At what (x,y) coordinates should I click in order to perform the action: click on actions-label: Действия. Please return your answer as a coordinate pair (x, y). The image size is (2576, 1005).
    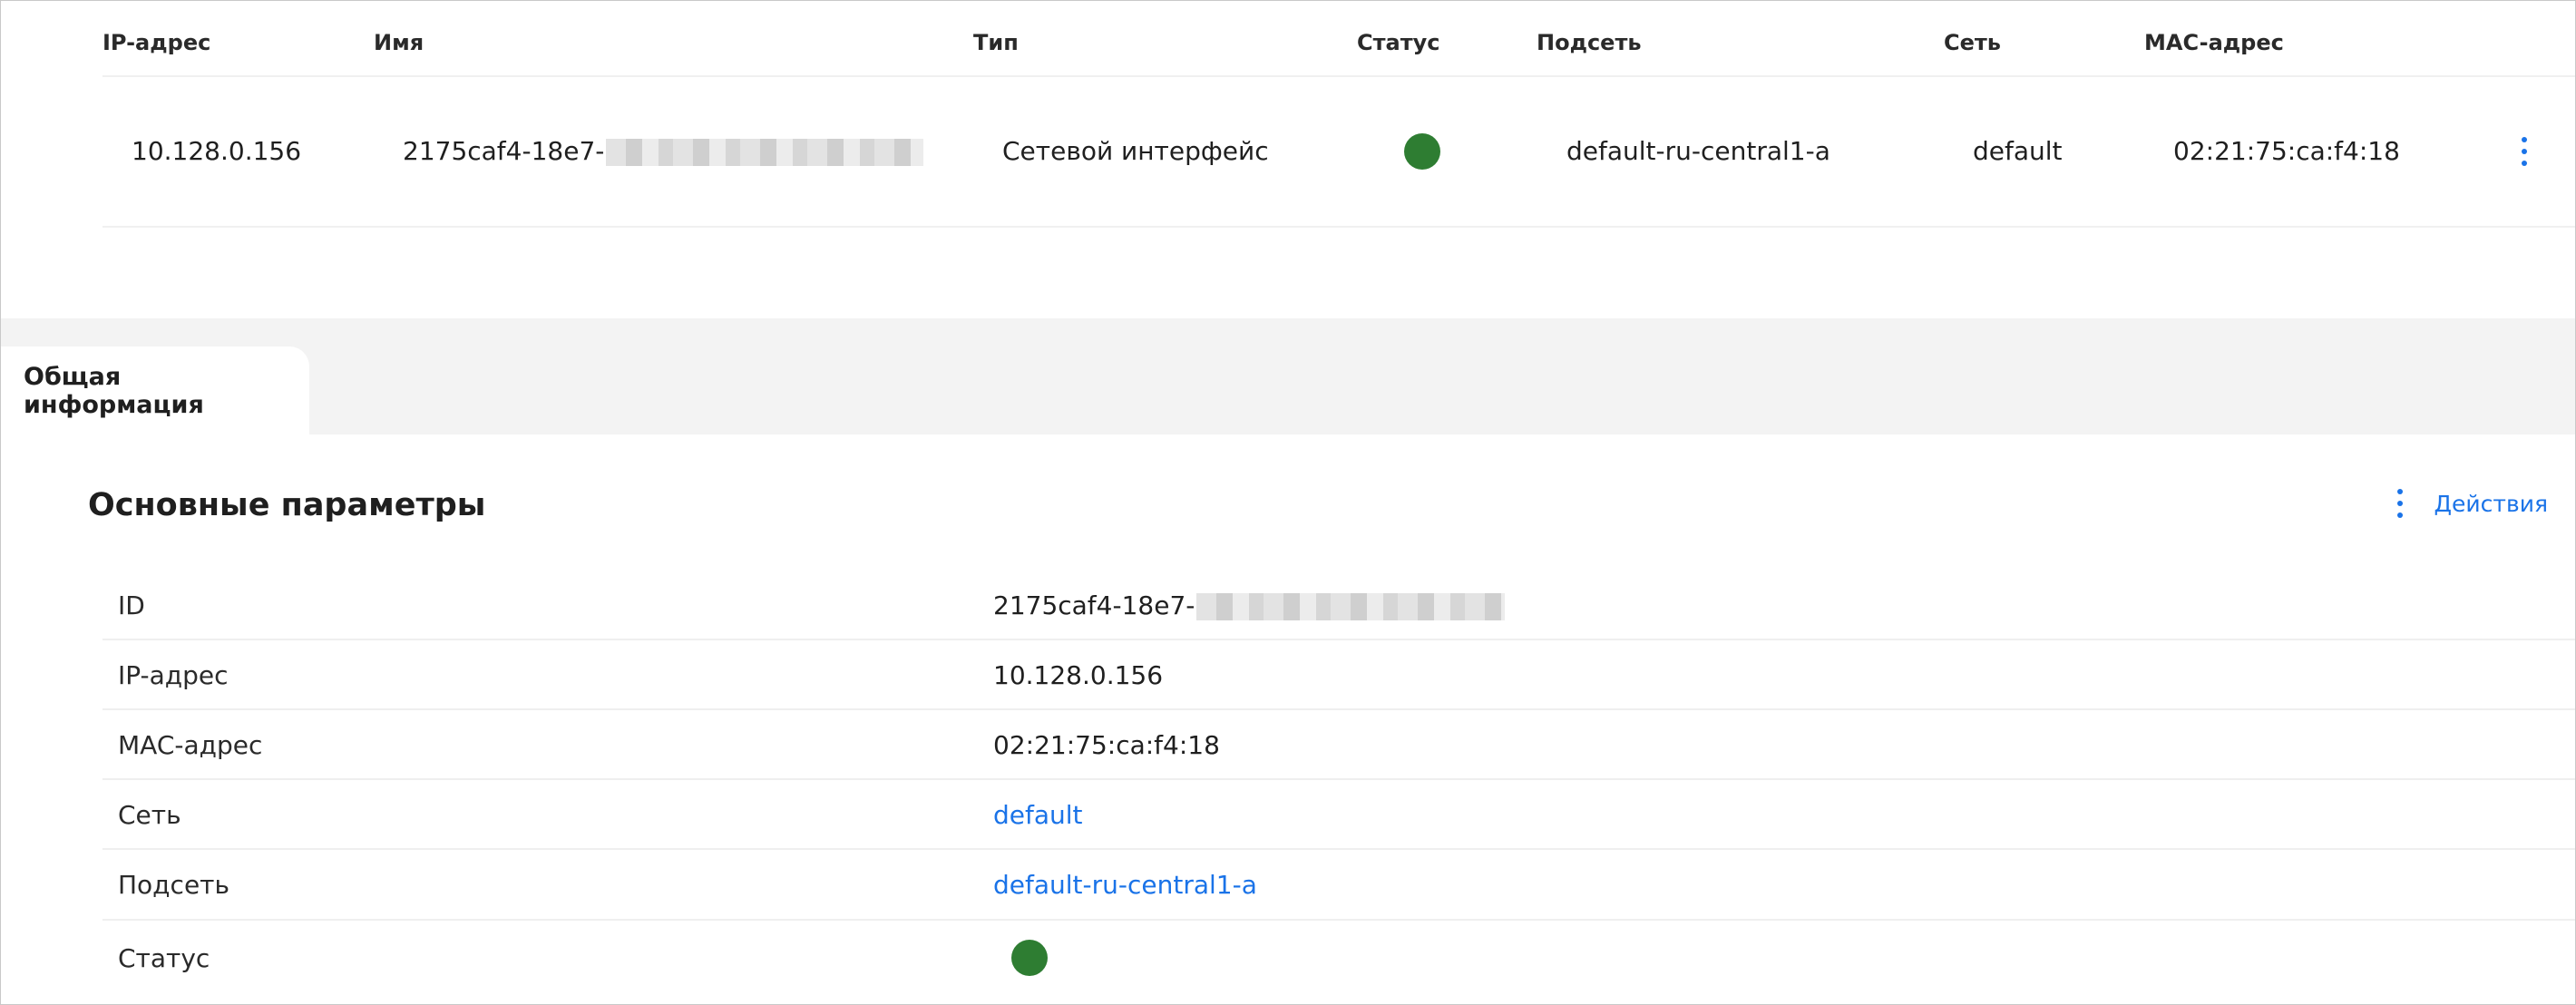
    Looking at the image, I should click on (2491, 503).